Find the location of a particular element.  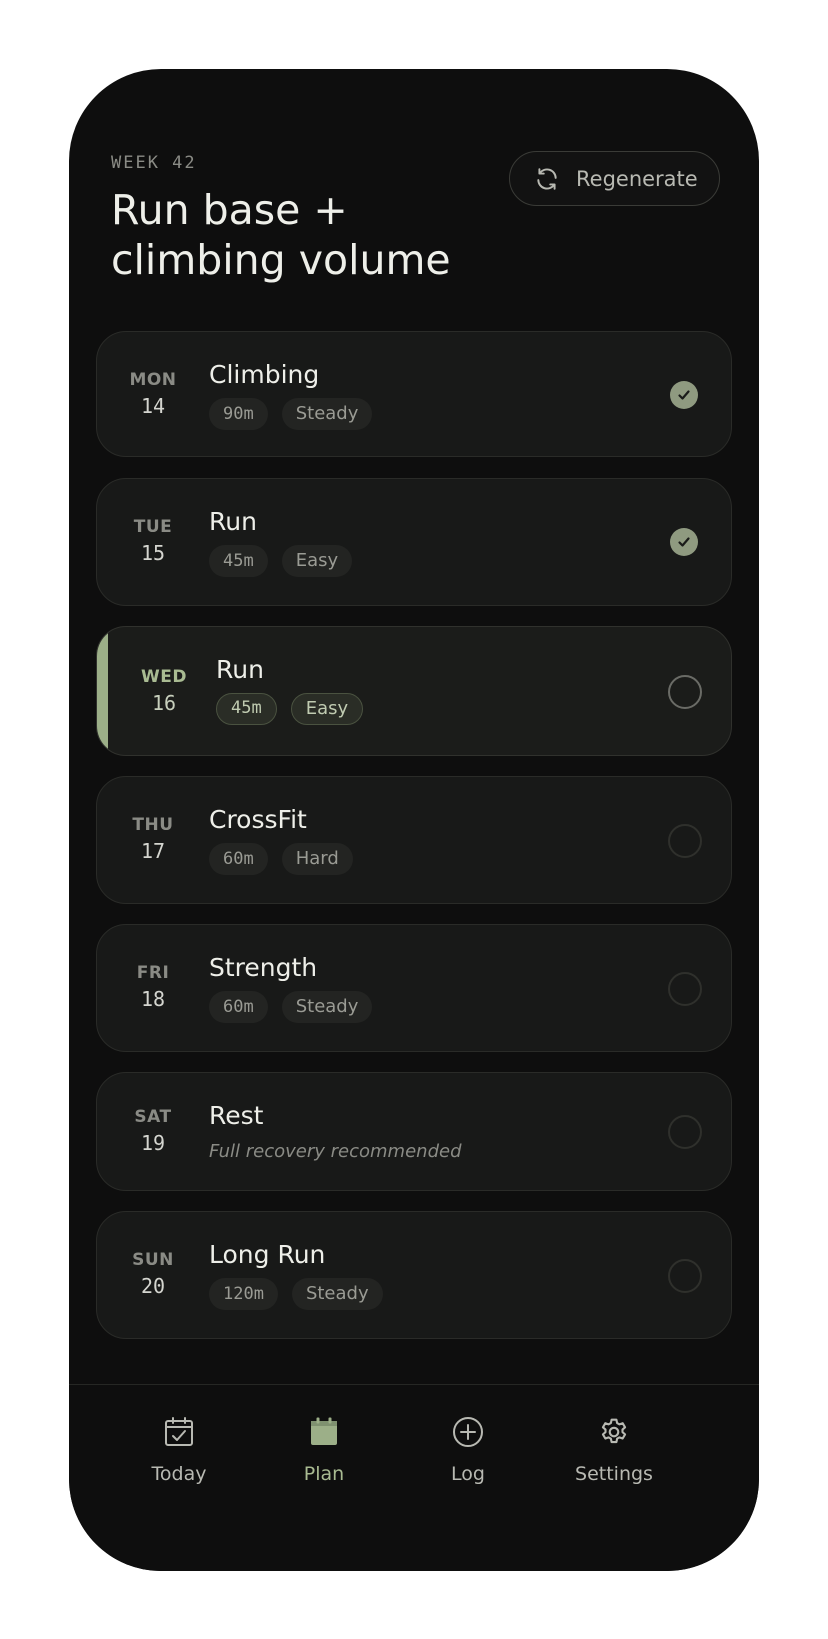

day-name: THU is located at coordinates (153, 825).